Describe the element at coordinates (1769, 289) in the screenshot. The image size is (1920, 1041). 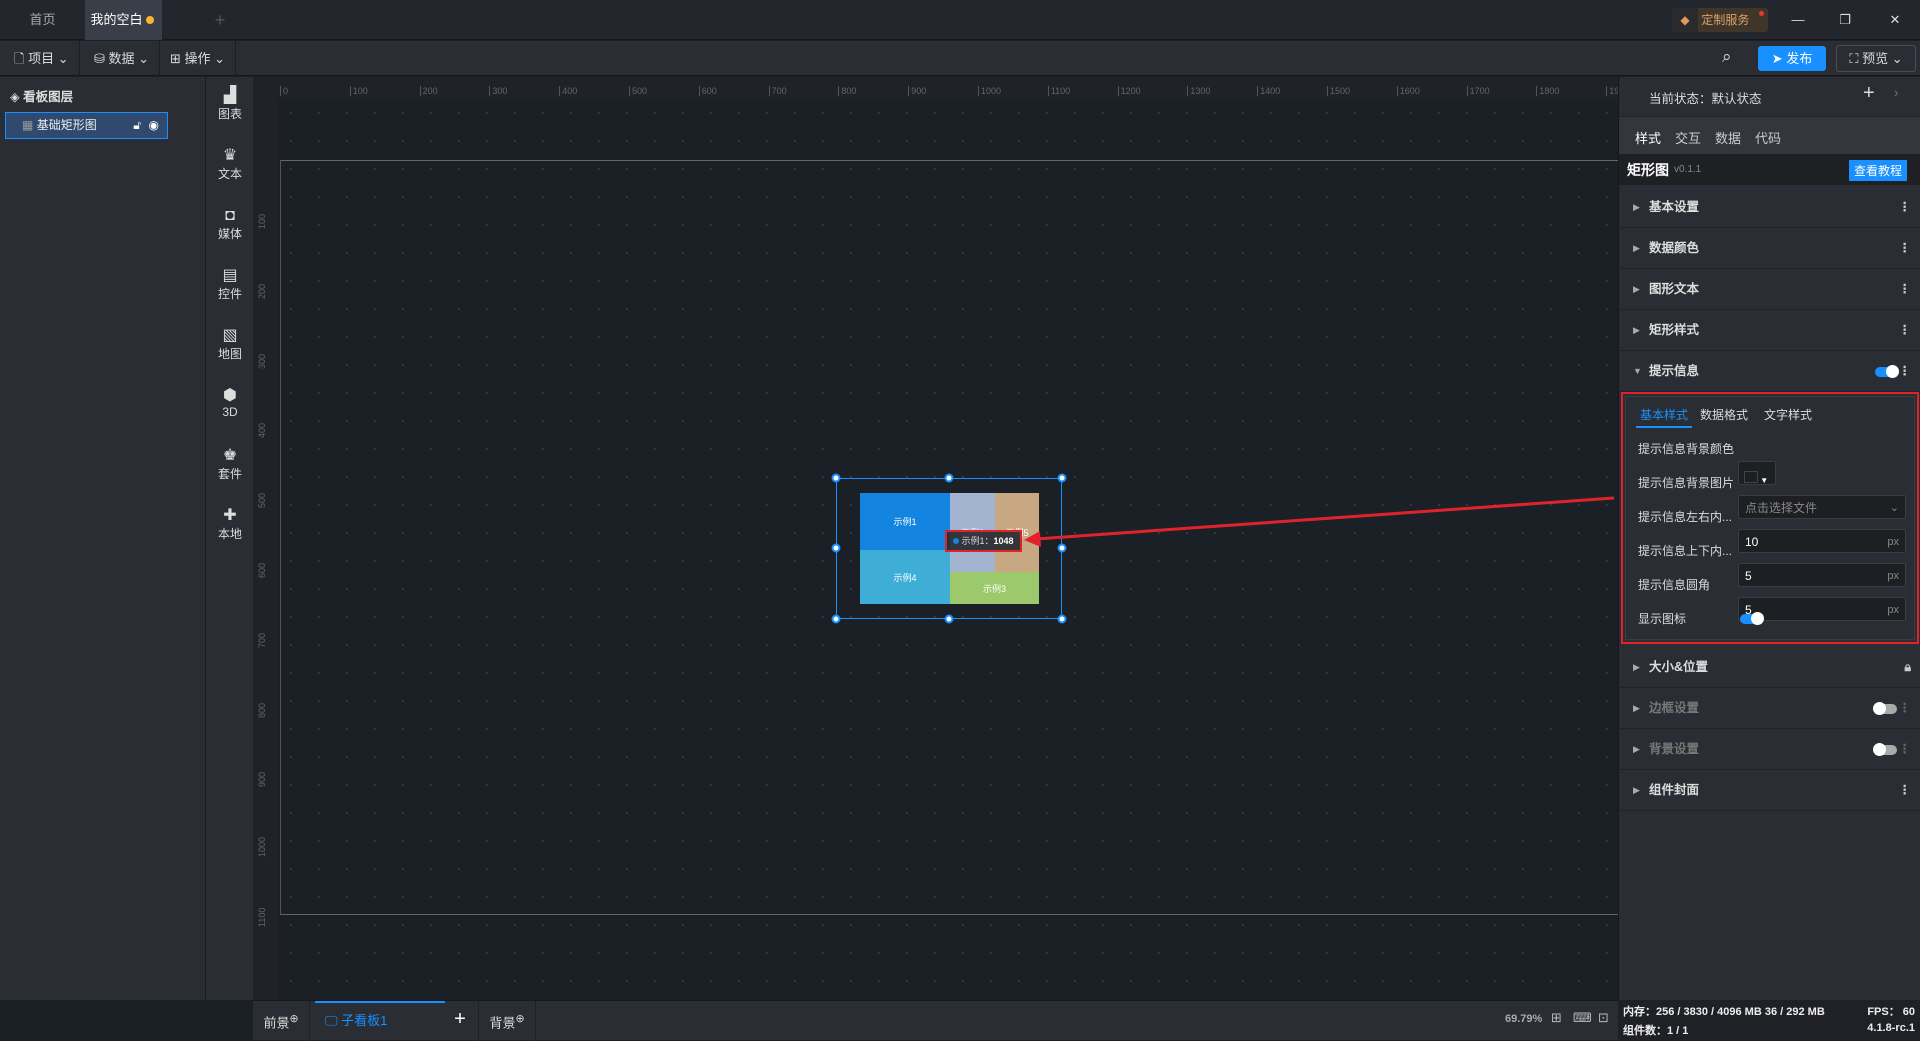
I see `section-2: ▶ 图形文本 ⋮` at that location.